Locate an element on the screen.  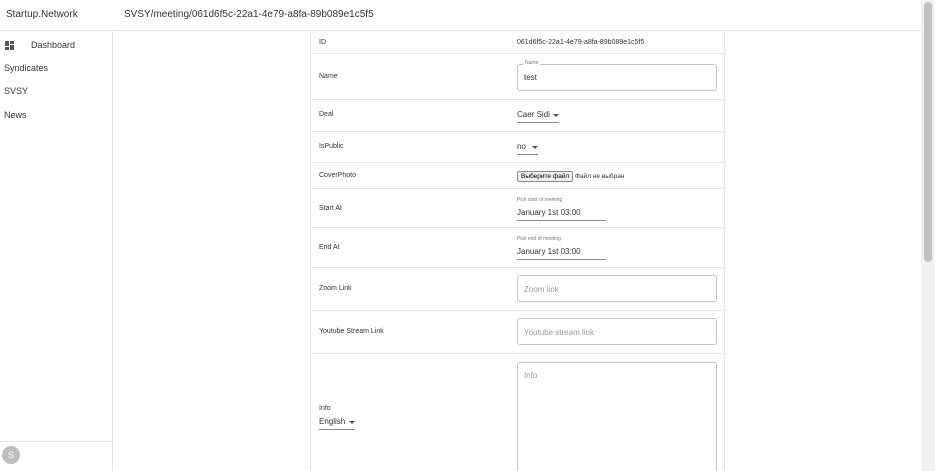
zoom-link-field is located at coordinates (617, 288).